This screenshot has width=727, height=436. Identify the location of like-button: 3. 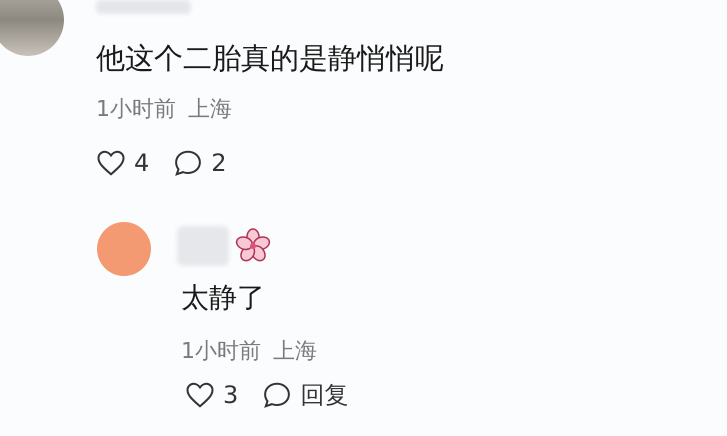
(211, 395).